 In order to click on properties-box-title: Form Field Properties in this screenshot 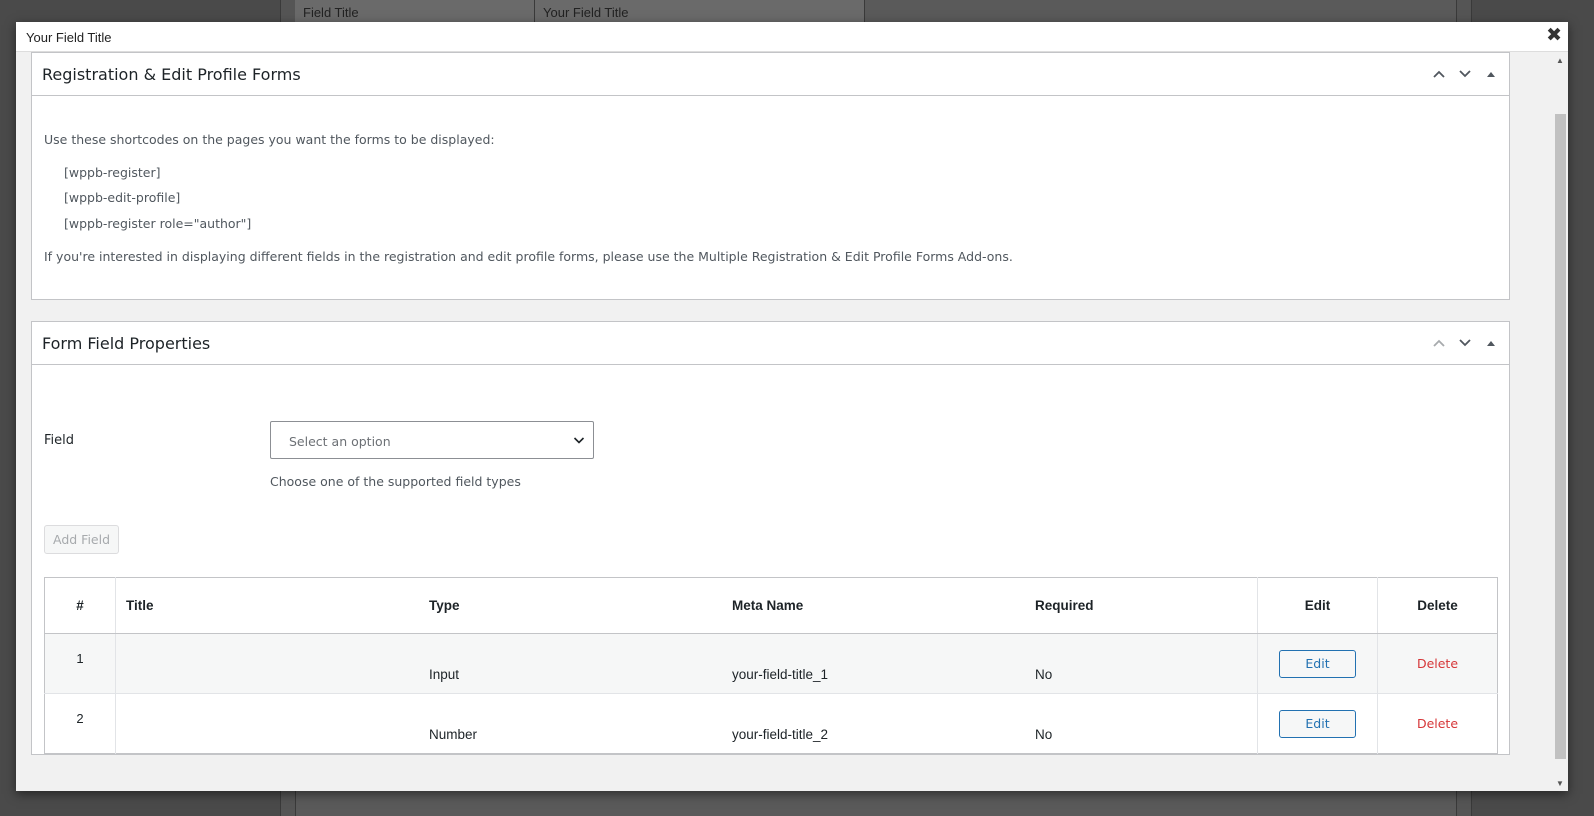, I will do `click(126, 343)`.